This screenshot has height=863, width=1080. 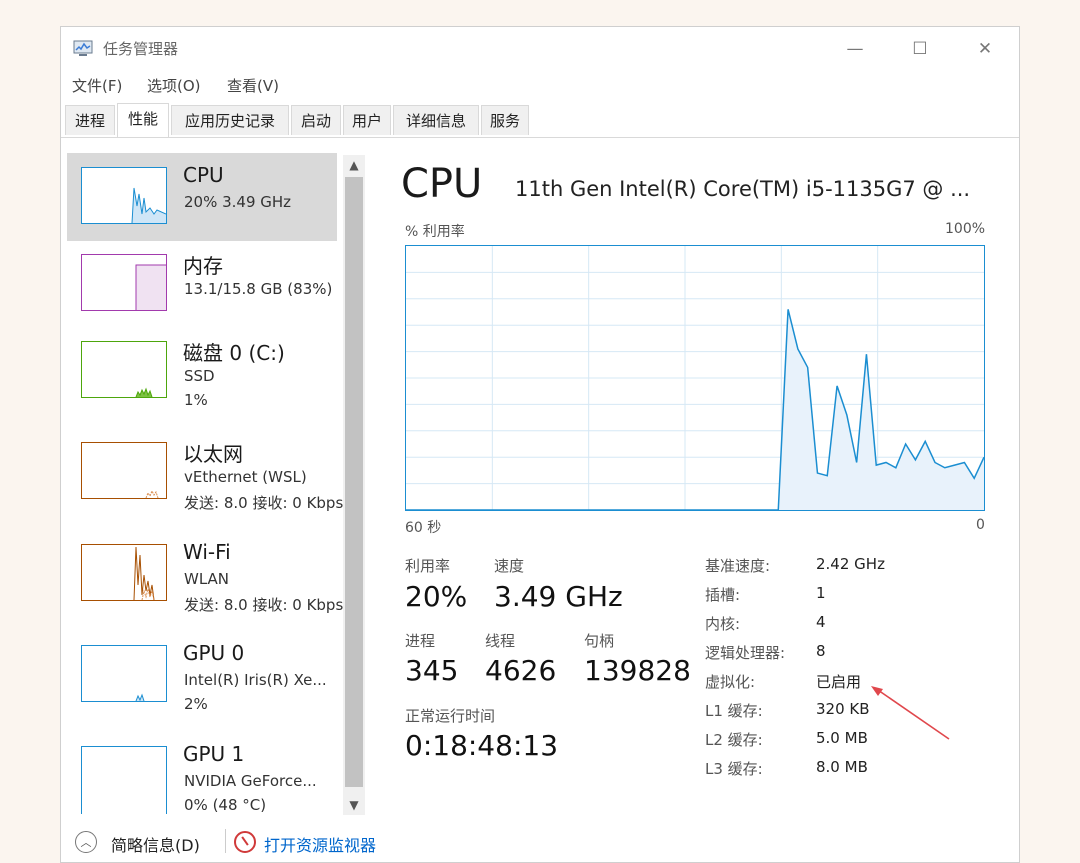 I want to click on sidebar-item-usage: 2%, so click(x=196, y=704).